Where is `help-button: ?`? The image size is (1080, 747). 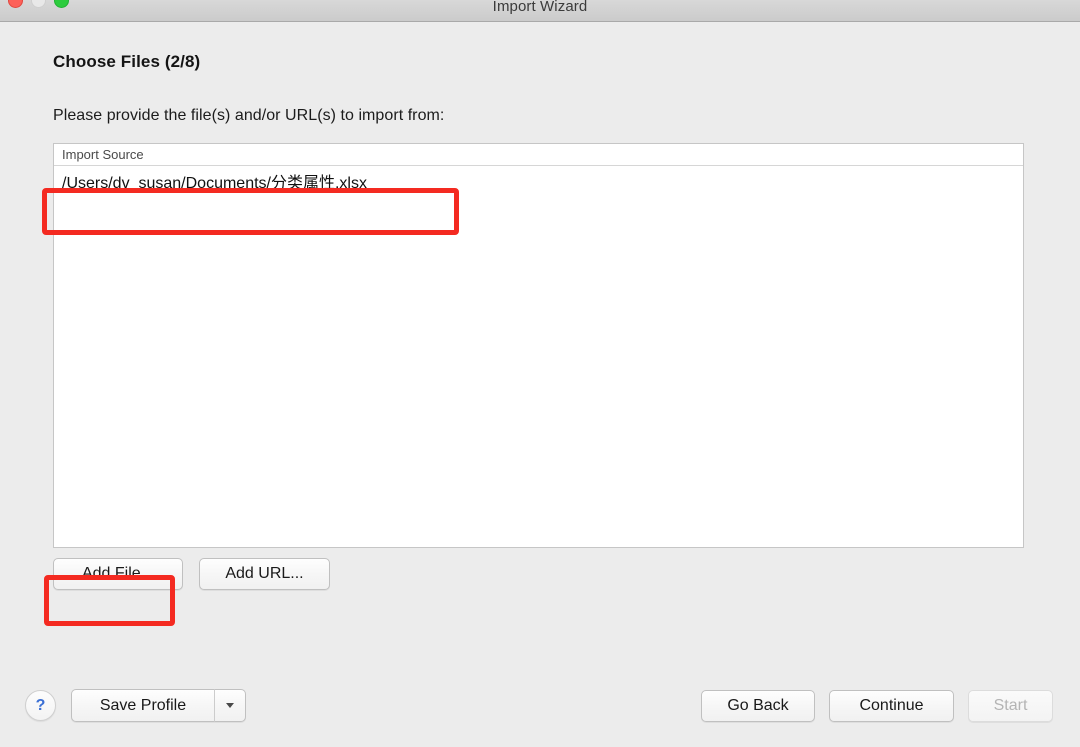 help-button: ? is located at coordinates (40, 705).